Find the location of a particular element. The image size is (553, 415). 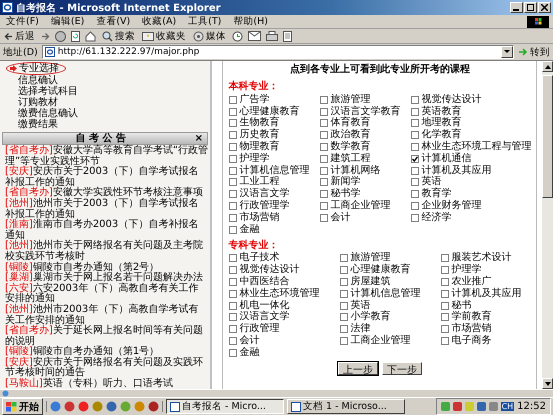

major-checkbox: 房屋建筑 is located at coordinates (385, 282).